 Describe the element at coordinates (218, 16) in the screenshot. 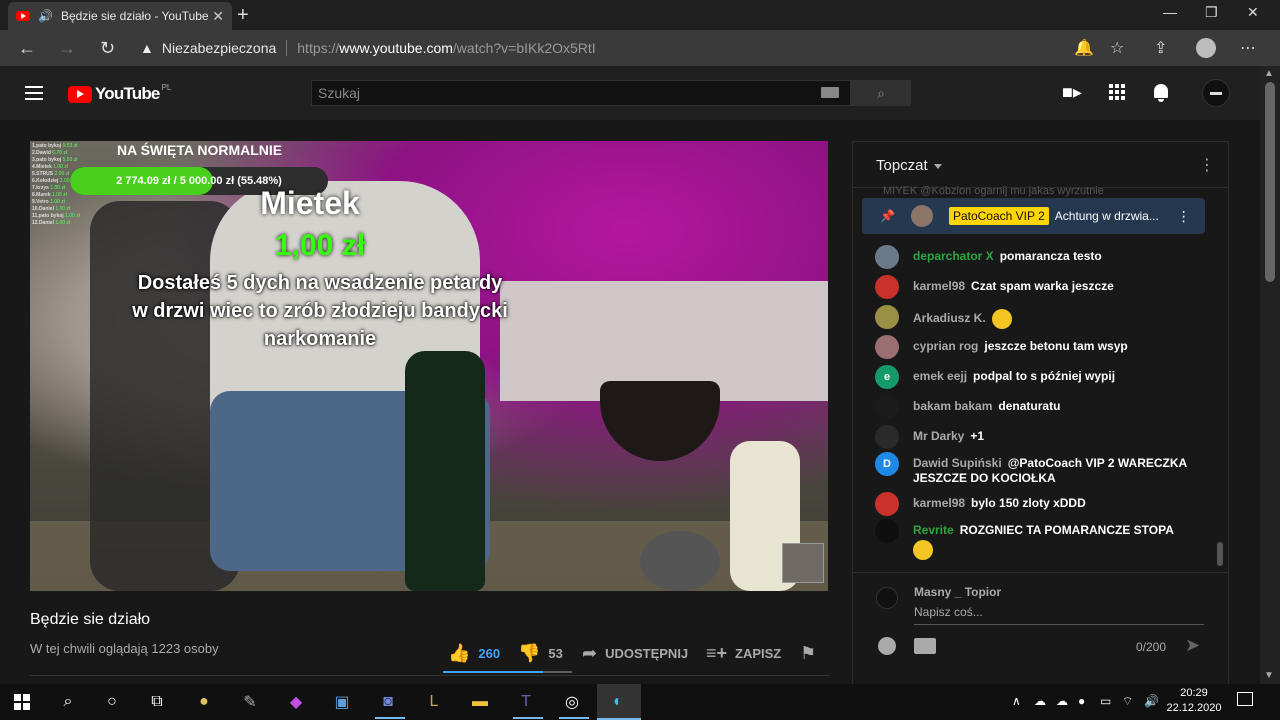

I see `tab-close-icon: ✕` at that location.